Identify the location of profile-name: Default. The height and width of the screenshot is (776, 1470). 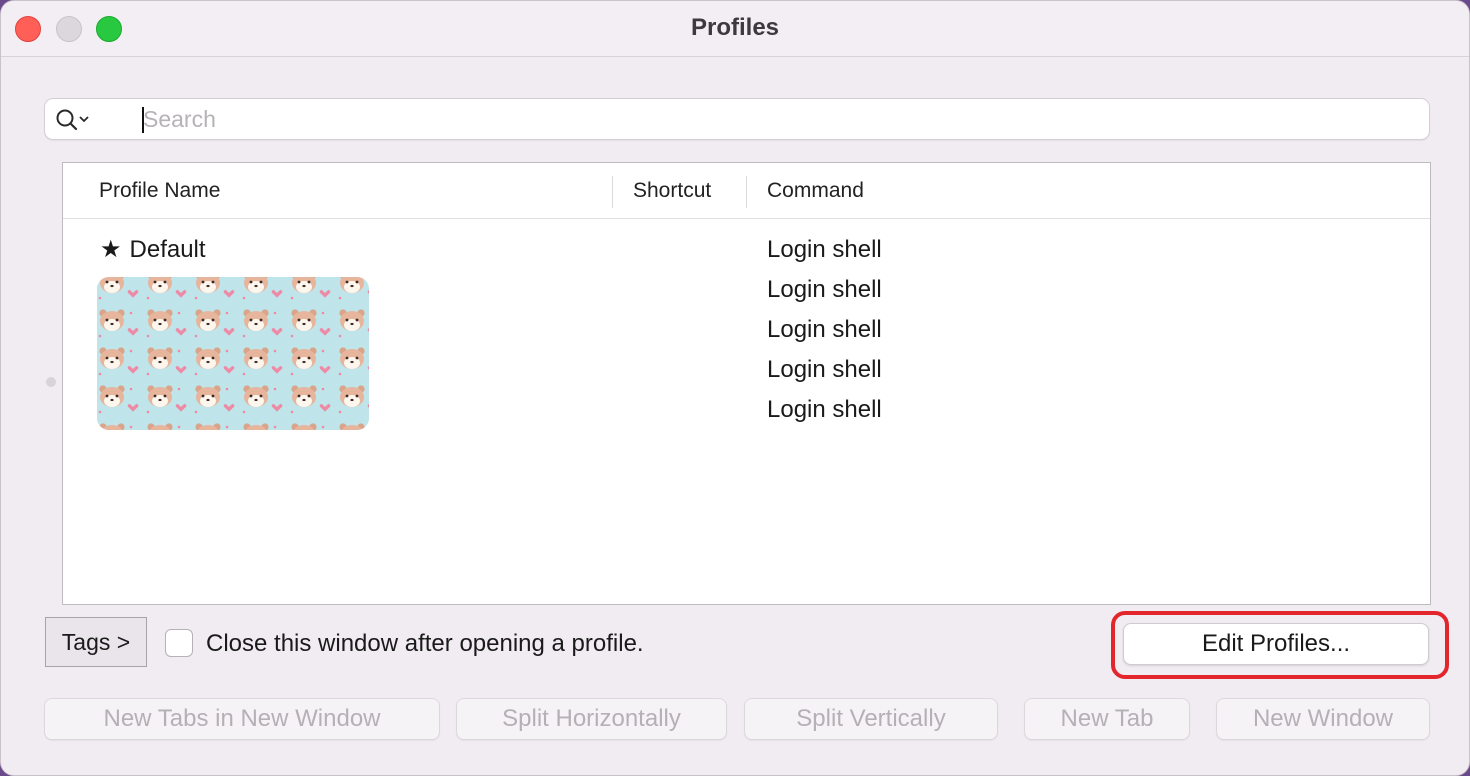
(167, 249).